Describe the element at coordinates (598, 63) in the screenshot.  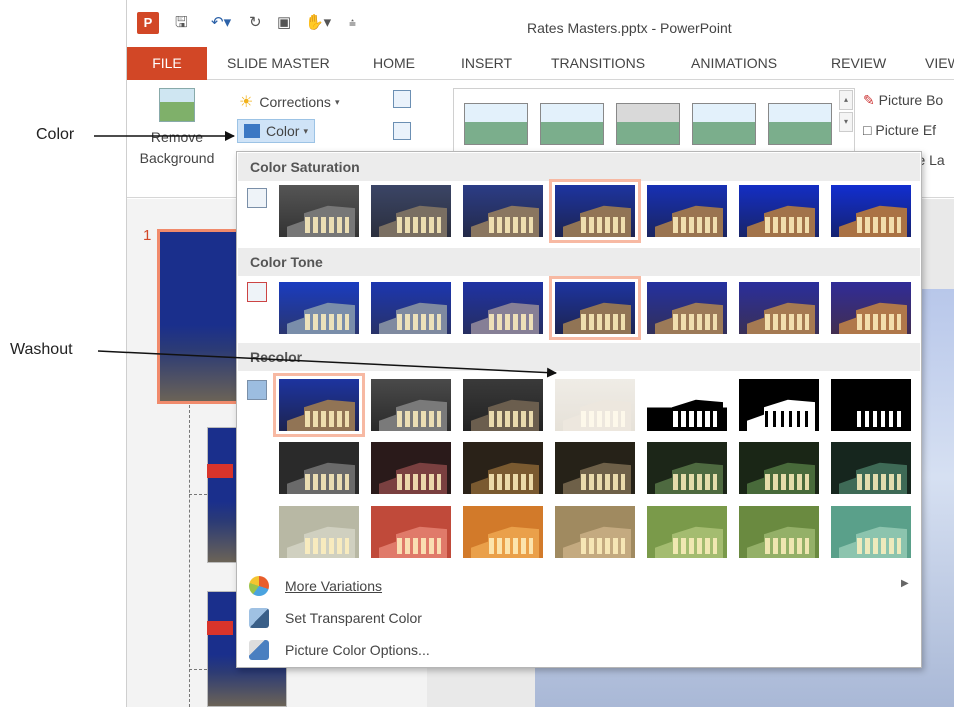
I see `tab-transitions: TRANSITIONS` at that location.